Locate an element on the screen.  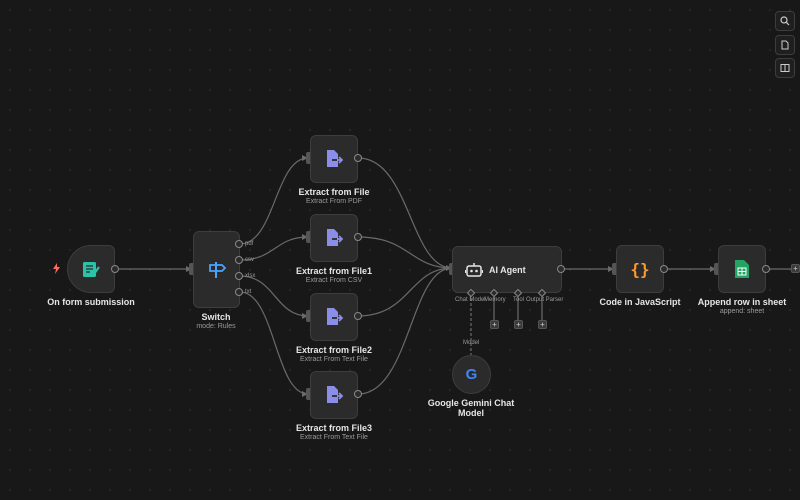
node-title: On form submission is located at coordinates (91, 302).